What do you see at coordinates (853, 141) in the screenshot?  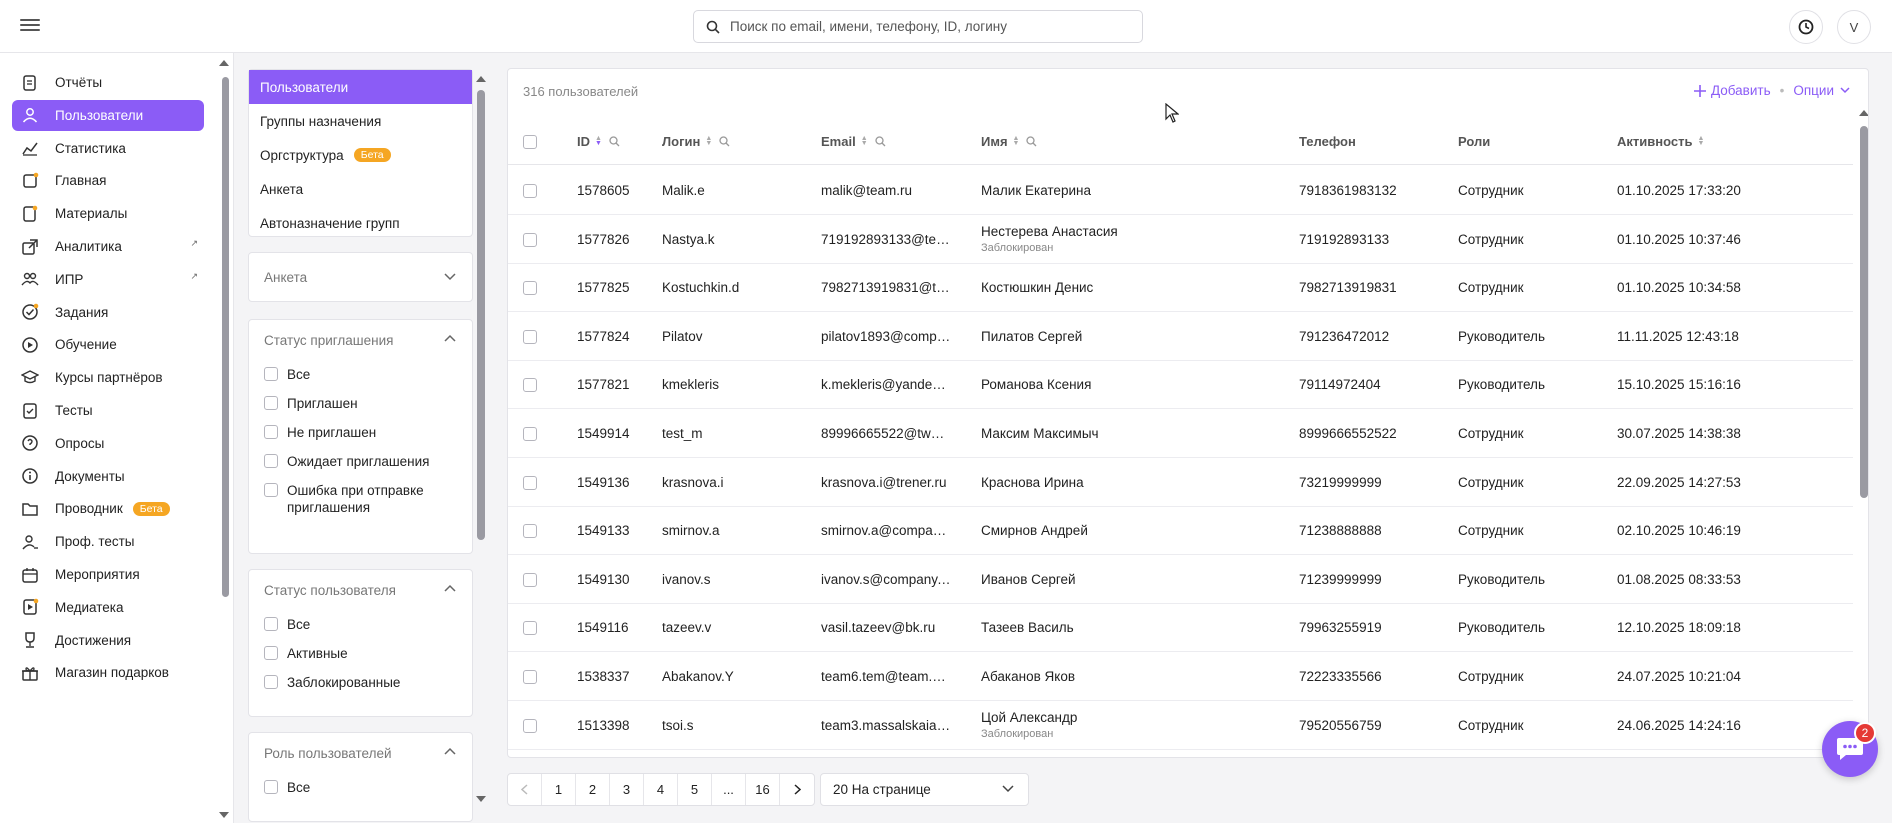 I see `column-email: Email ▲ ▼` at bounding box center [853, 141].